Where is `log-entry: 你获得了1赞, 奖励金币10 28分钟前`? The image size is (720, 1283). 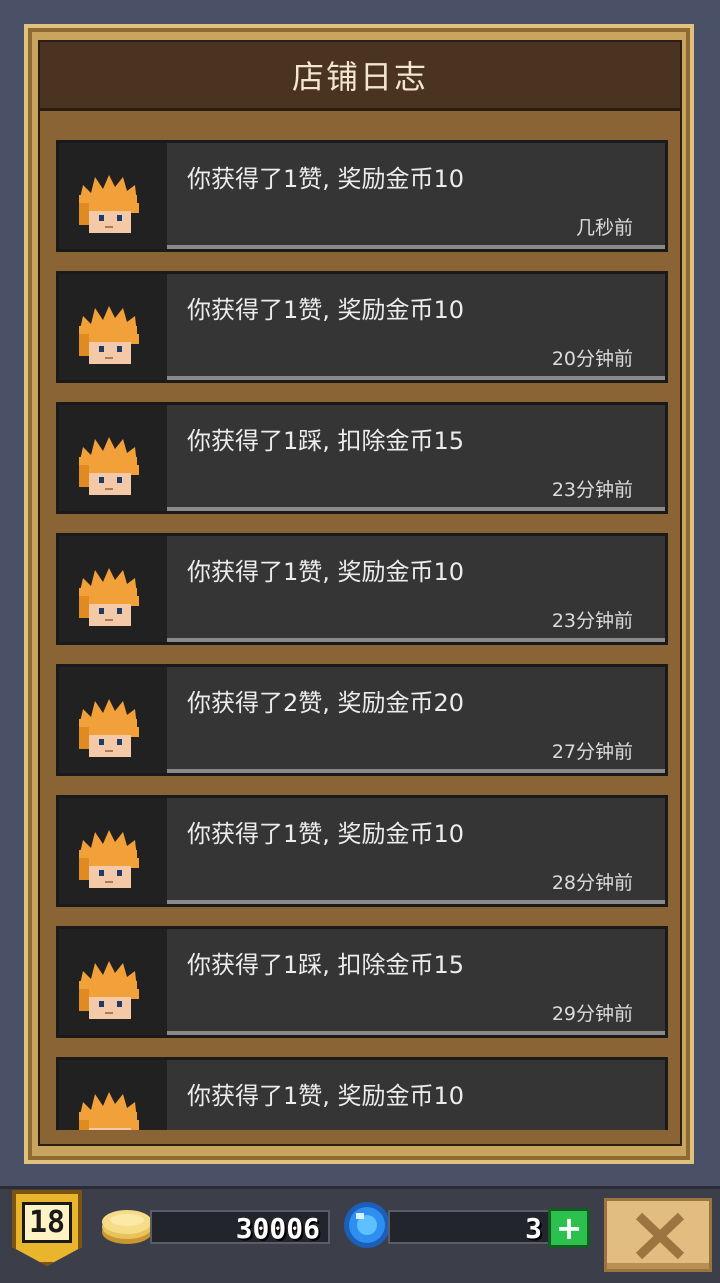 log-entry: 你获得了1赞, 奖励金币10 28分钟前 is located at coordinates (362, 851).